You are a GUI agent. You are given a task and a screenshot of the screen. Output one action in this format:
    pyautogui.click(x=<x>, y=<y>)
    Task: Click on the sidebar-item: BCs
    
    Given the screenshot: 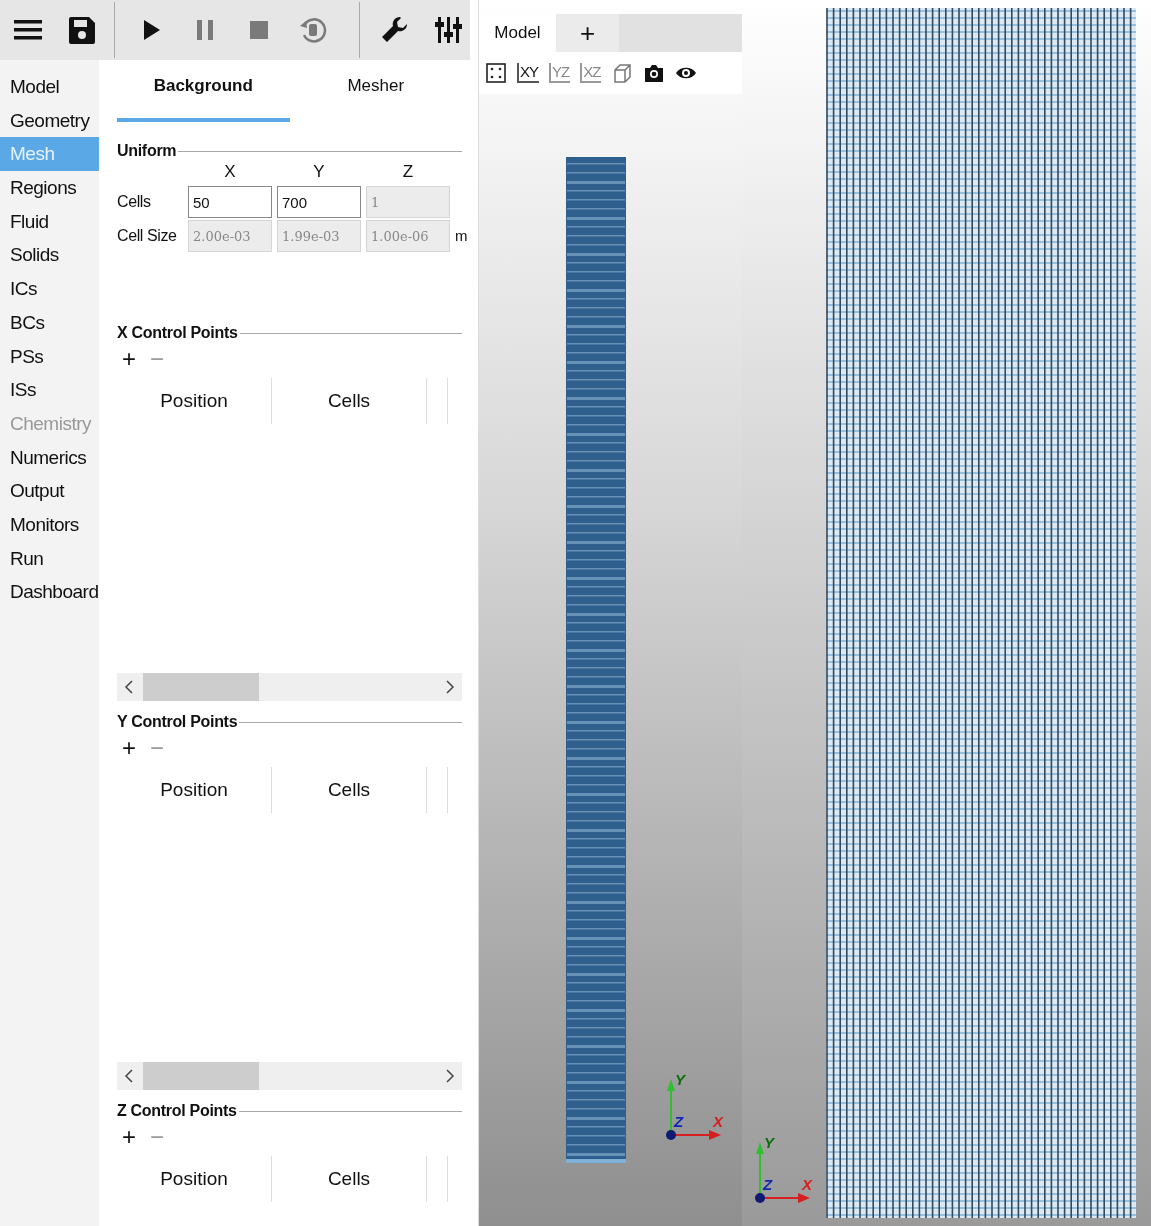 What is the action you would take?
    pyautogui.click(x=49, y=322)
    